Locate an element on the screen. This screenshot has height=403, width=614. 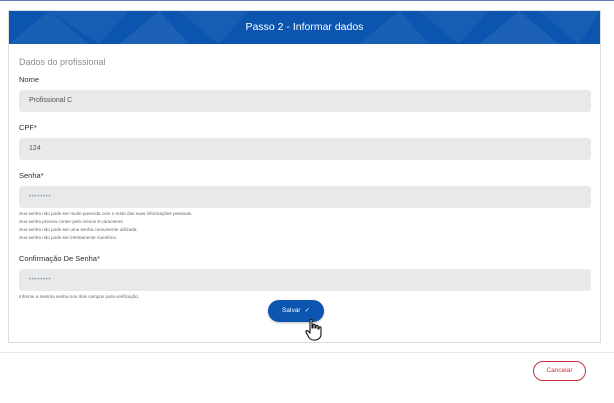
top-divider is located at coordinates (307, 0).